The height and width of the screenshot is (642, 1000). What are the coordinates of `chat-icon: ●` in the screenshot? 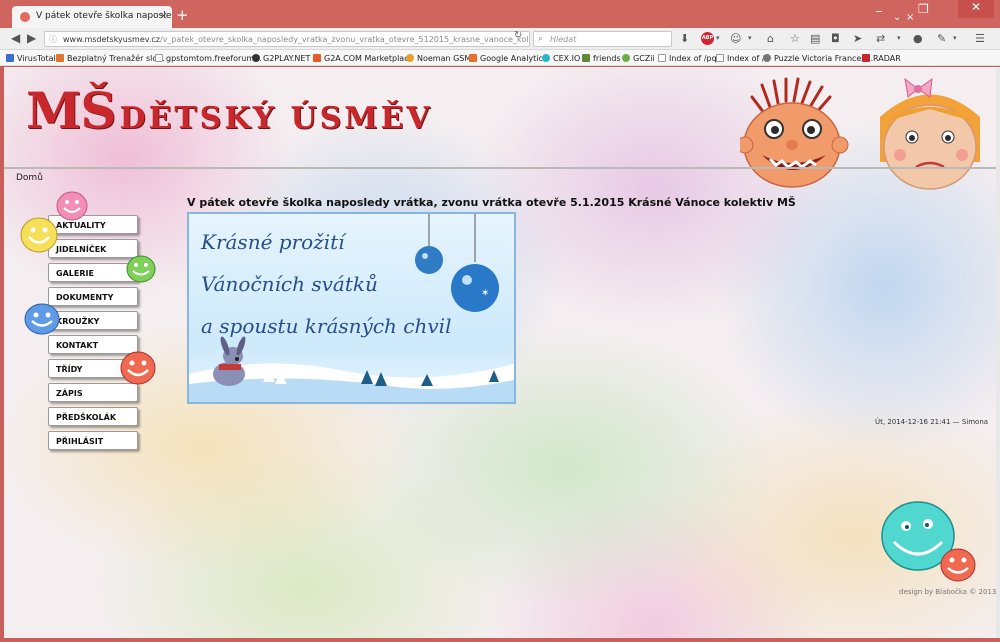 It's located at (918, 38).